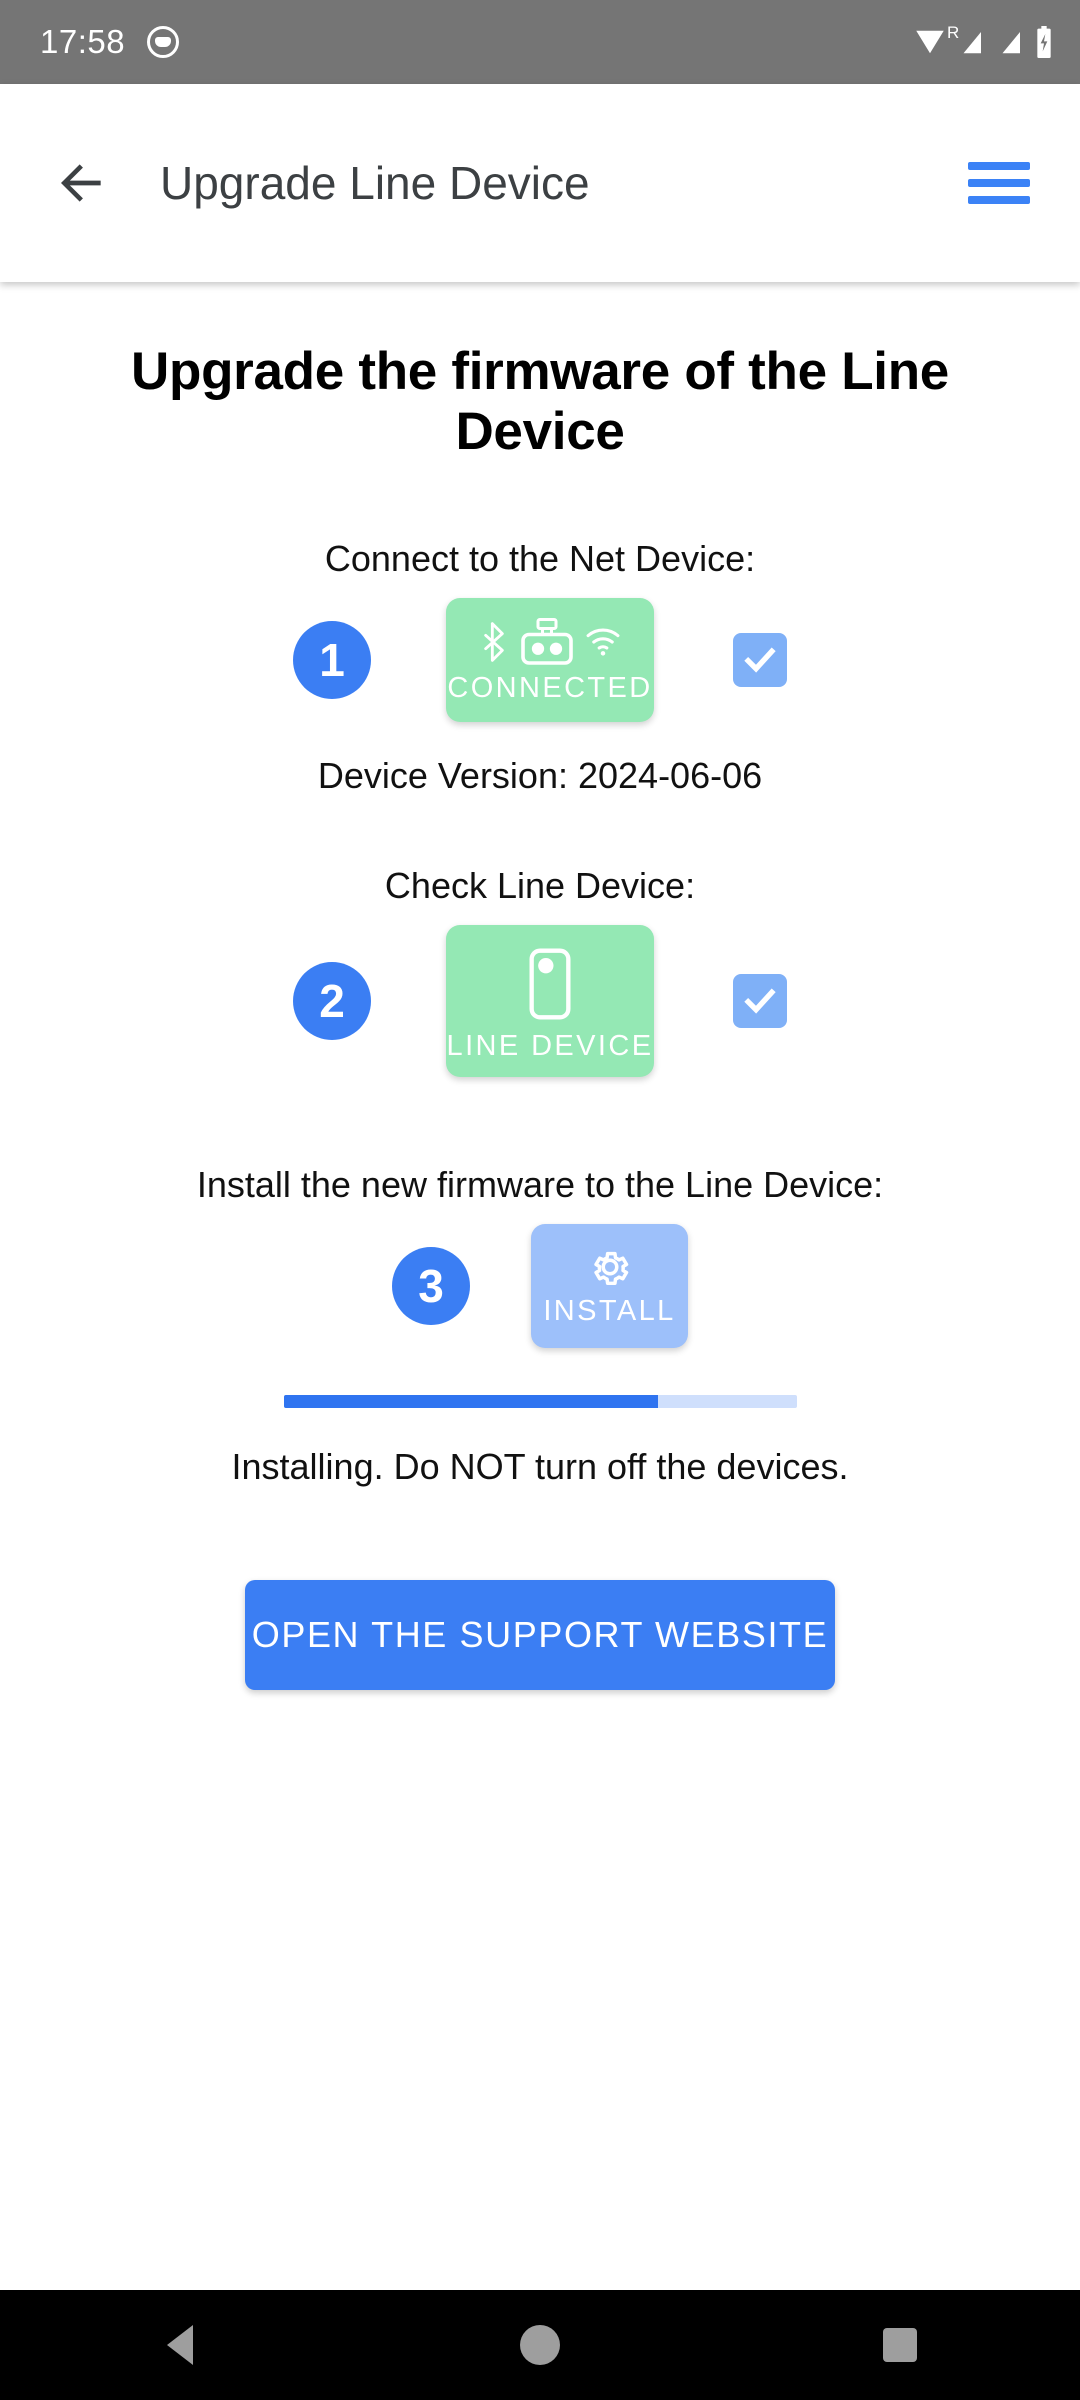 The image size is (1080, 2400). Describe the element at coordinates (1011, 43) in the screenshot. I see `signal-icon` at that location.